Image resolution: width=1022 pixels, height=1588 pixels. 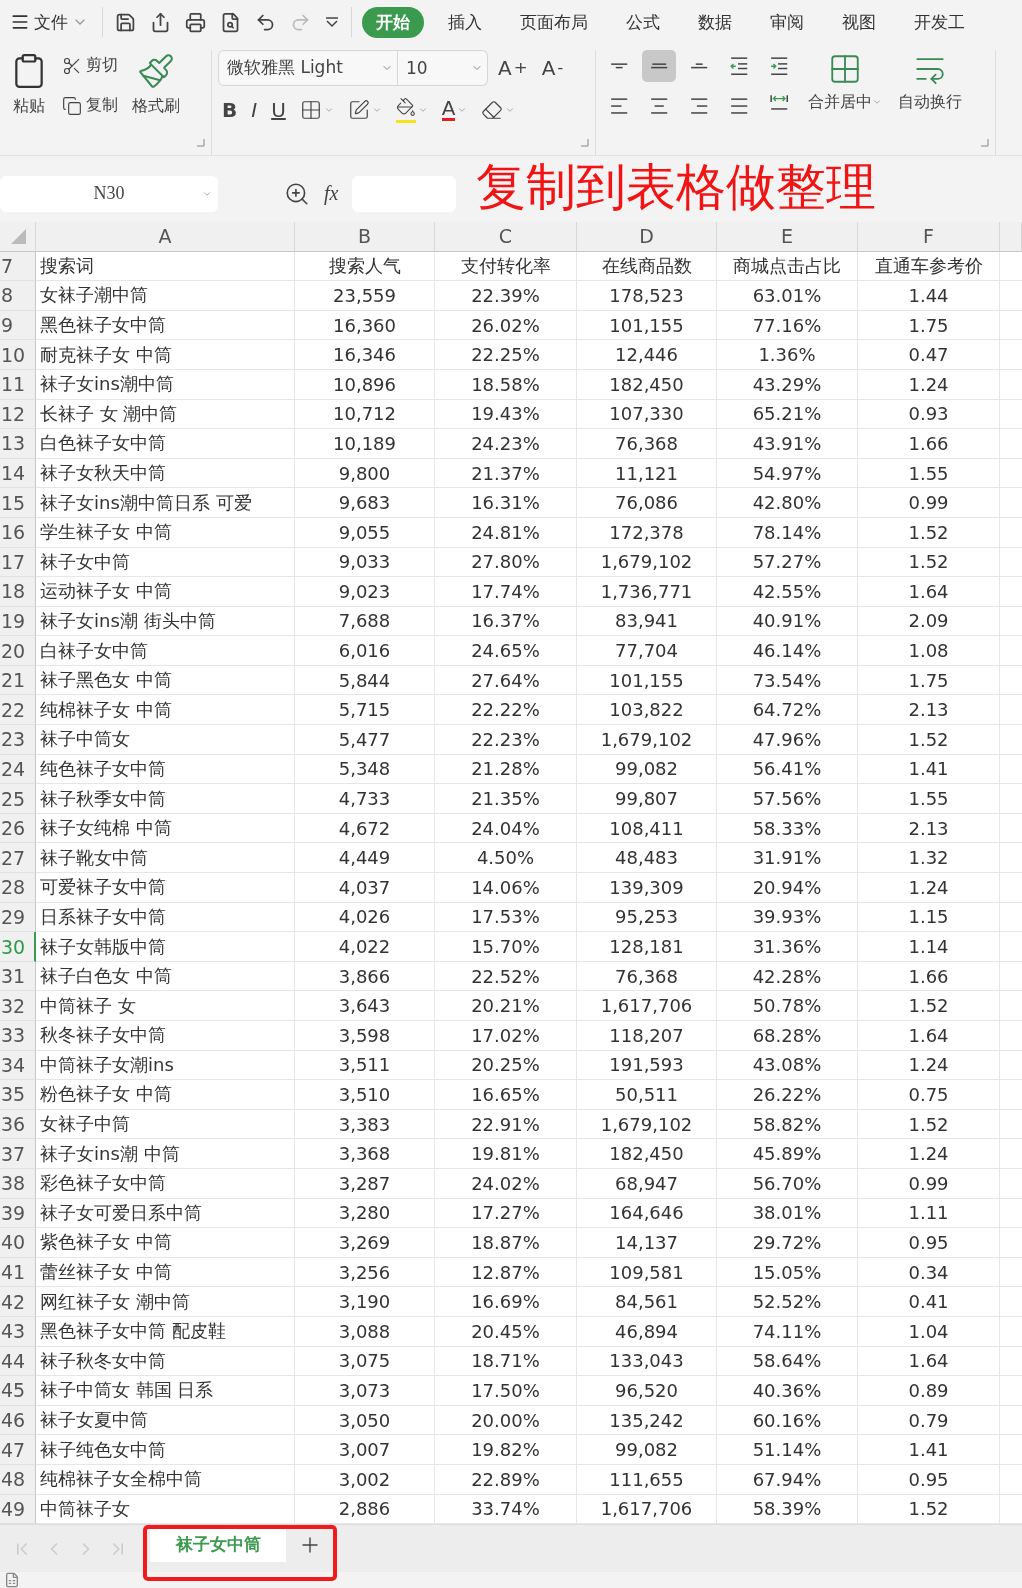 What do you see at coordinates (18, 1036) in the screenshot?
I see `row-number: 33` at bounding box center [18, 1036].